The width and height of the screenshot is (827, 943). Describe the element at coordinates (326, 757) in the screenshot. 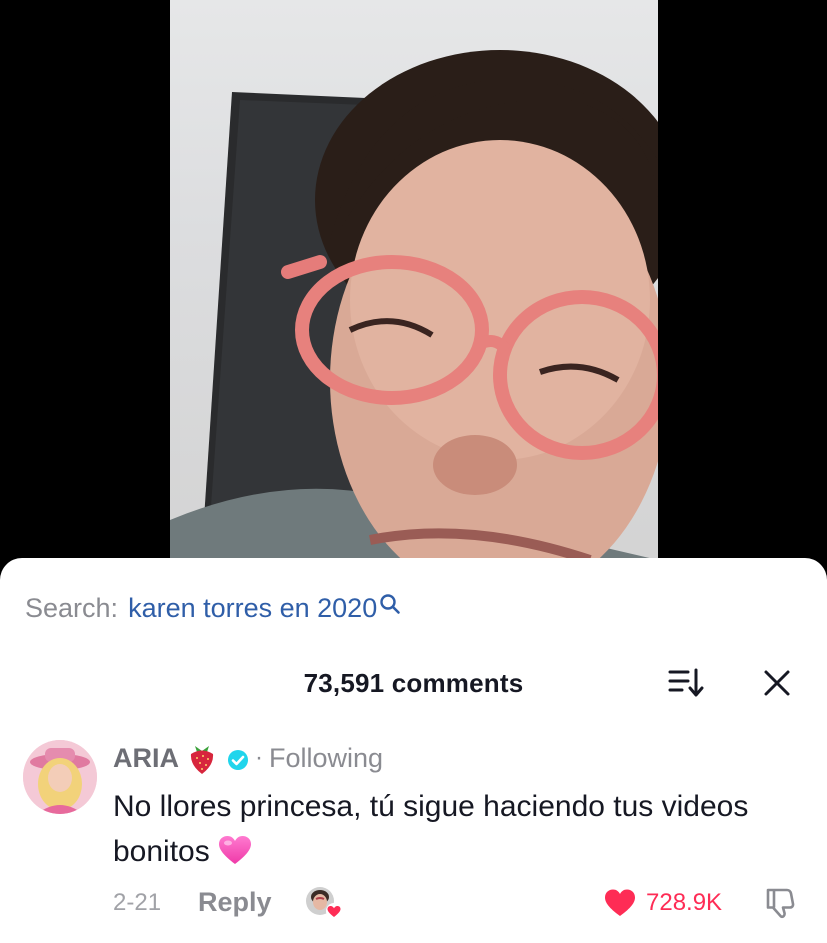

I see `following-label: Following` at that location.